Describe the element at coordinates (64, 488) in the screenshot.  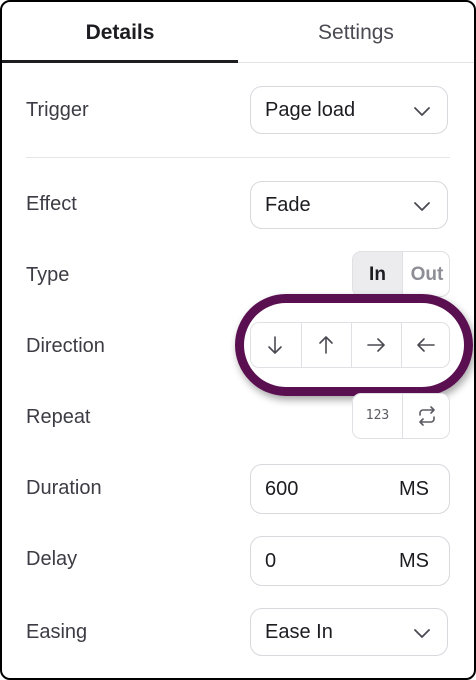
I see `duration-label: Duration` at that location.